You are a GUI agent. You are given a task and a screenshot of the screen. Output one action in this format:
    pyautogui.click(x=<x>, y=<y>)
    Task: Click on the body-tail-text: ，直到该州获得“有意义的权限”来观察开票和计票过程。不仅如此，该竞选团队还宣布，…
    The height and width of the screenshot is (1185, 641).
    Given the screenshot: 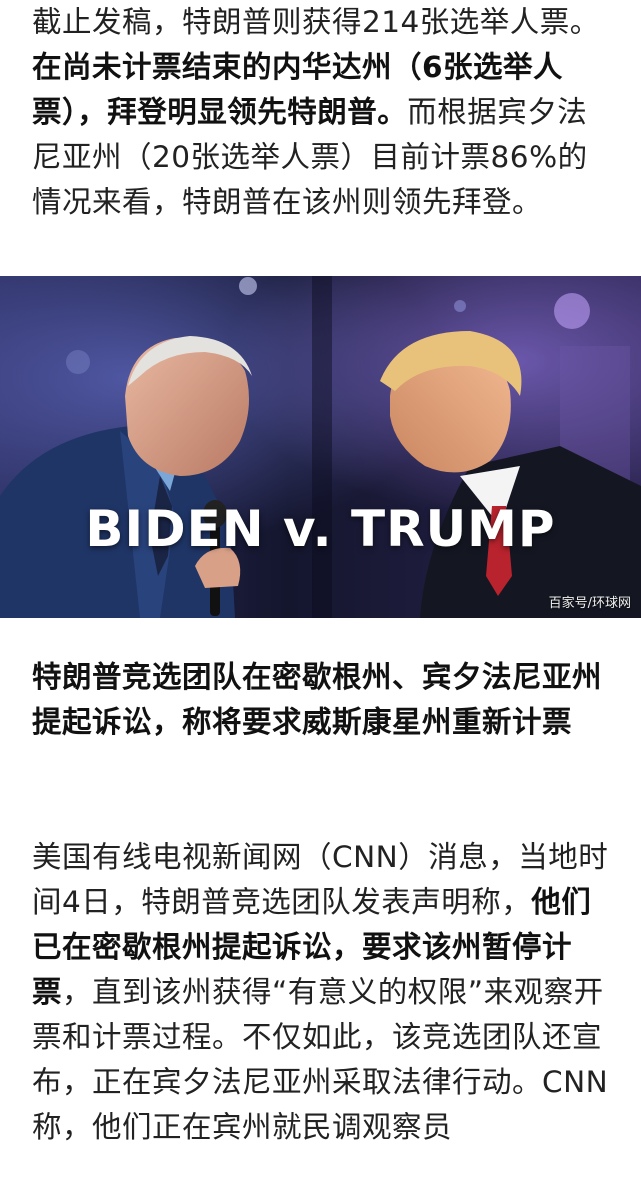 What is the action you would take?
    pyautogui.click(x=320, y=1059)
    